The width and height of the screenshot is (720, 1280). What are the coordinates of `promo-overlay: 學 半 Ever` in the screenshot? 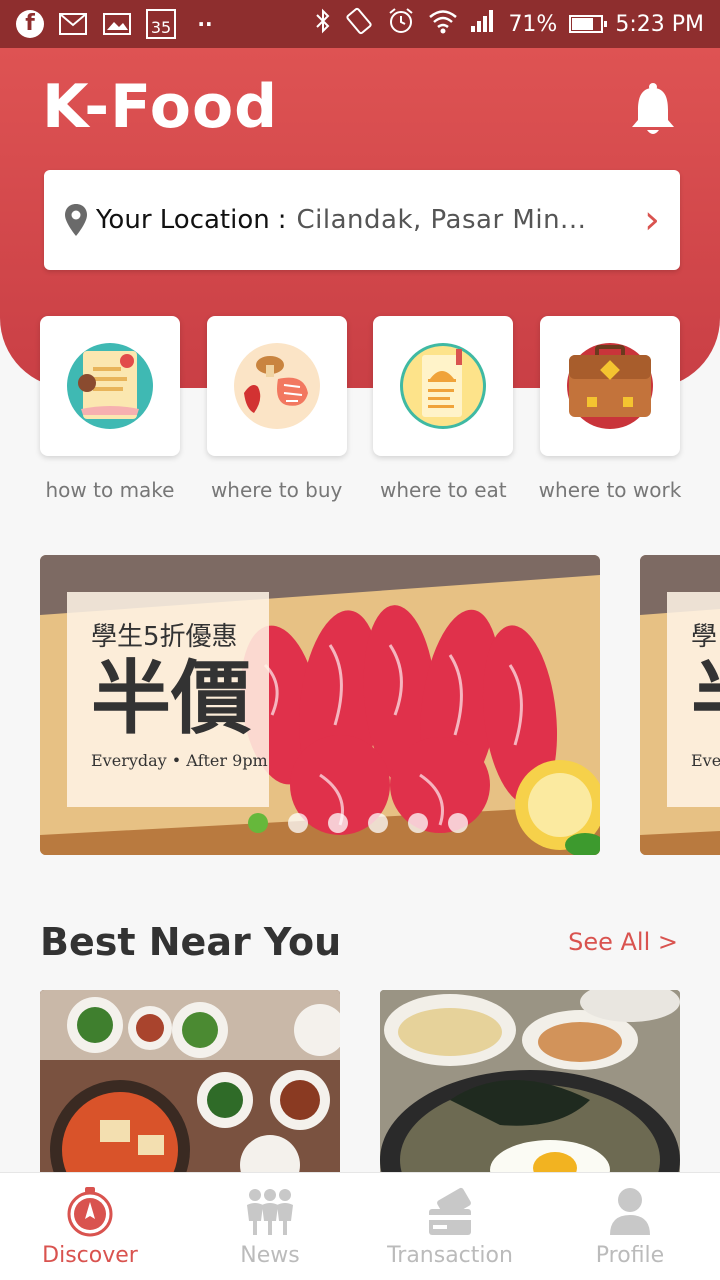 It's located at (693, 699).